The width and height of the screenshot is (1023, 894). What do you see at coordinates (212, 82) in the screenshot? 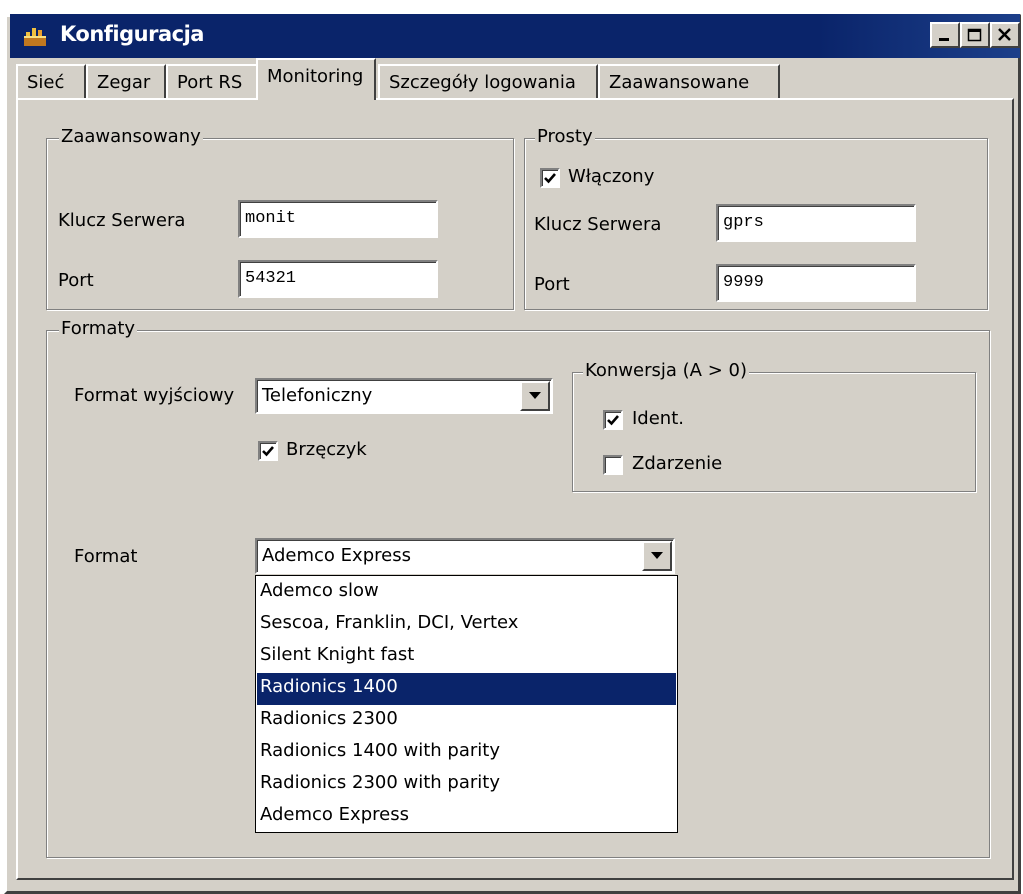
I see `tab-port-rs: Port RS` at bounding box center [212, 82].